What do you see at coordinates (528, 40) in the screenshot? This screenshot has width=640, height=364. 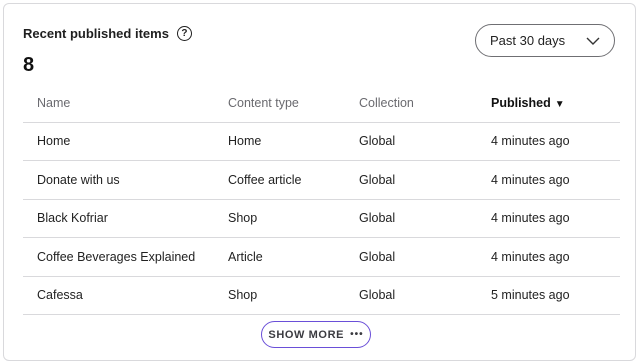 I see `date-range-value: Past 30 days` at bounding box center [528, 40].